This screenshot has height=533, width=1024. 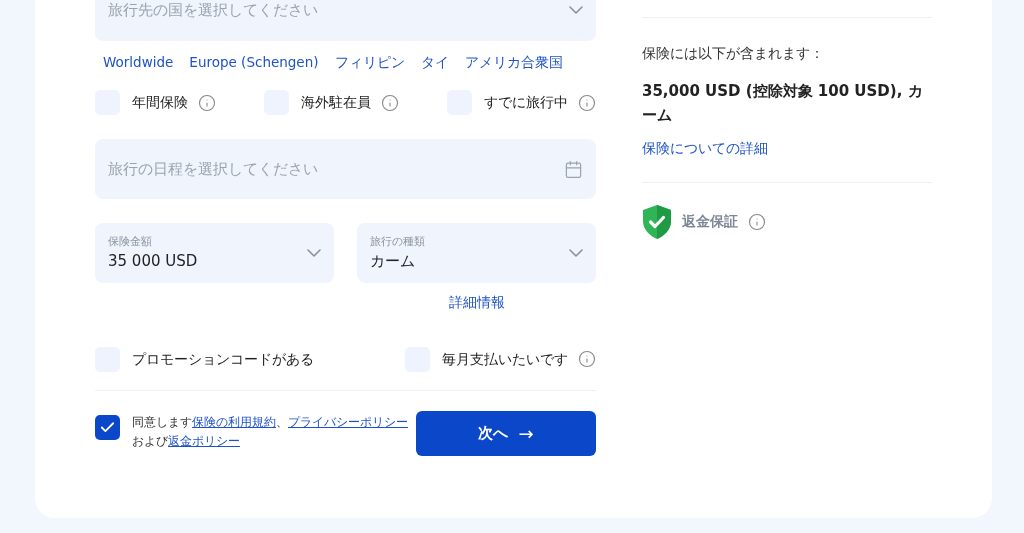 What do you see at coordinates (234, 422) in the screenshot?
I see `policy-link: 保険の利用規約` at bounding box center [234, 422].